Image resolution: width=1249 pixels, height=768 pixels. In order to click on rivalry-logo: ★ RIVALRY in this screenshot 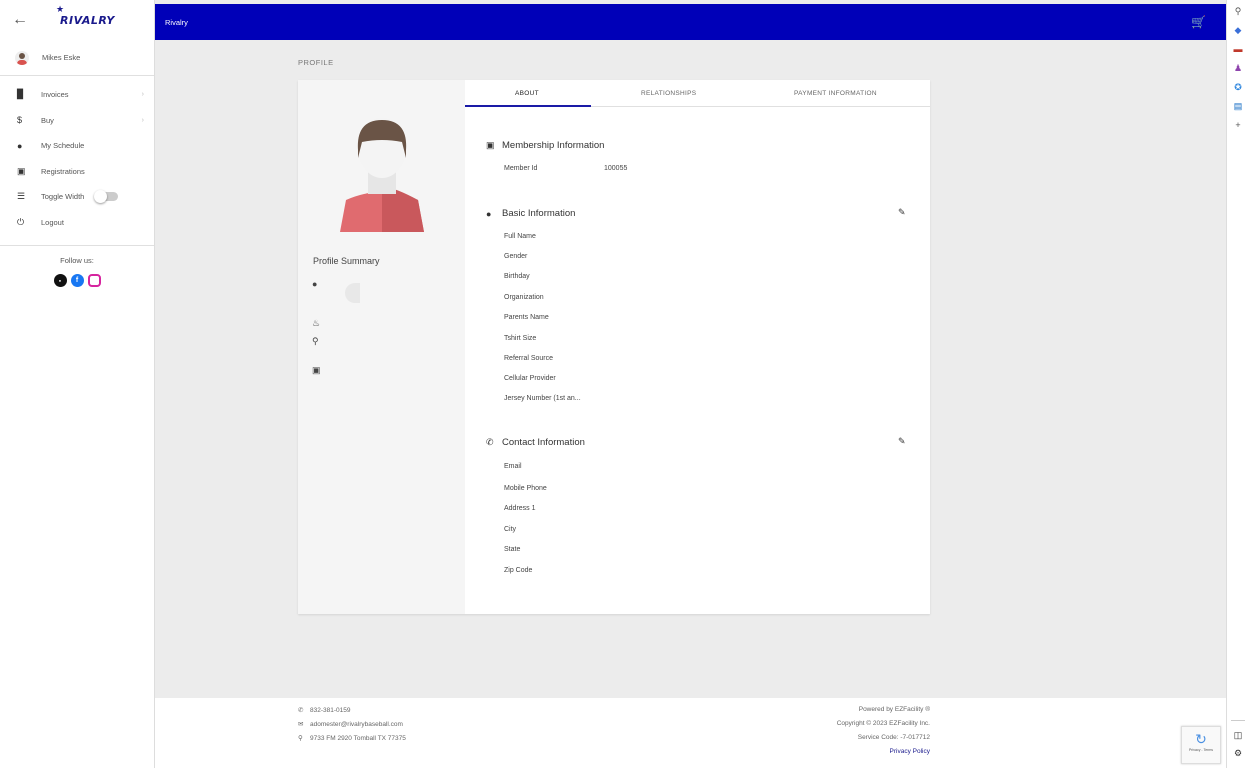, I will do `click(85, 16)`.